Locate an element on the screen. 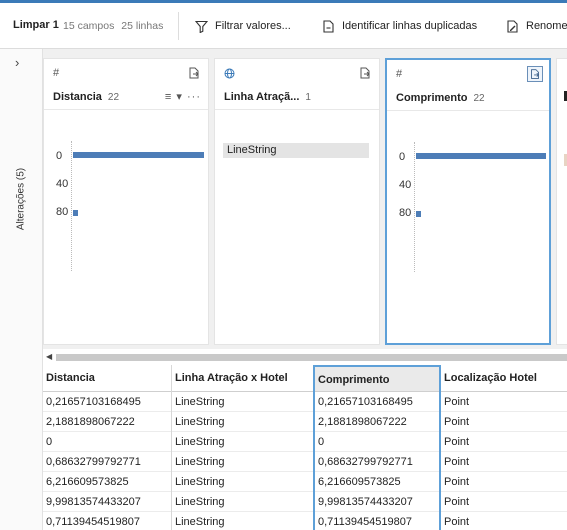  scroll-thumb is located at coordinates (311, 357).